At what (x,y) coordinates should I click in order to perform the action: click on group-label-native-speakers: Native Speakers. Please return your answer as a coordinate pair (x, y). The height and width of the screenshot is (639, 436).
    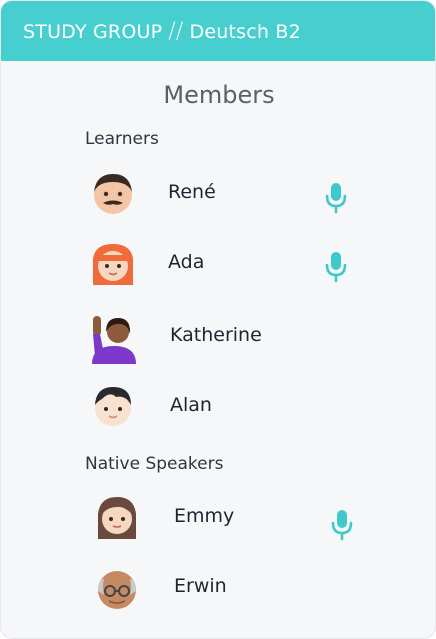
    Looking at the image, I should click on (154, 464).